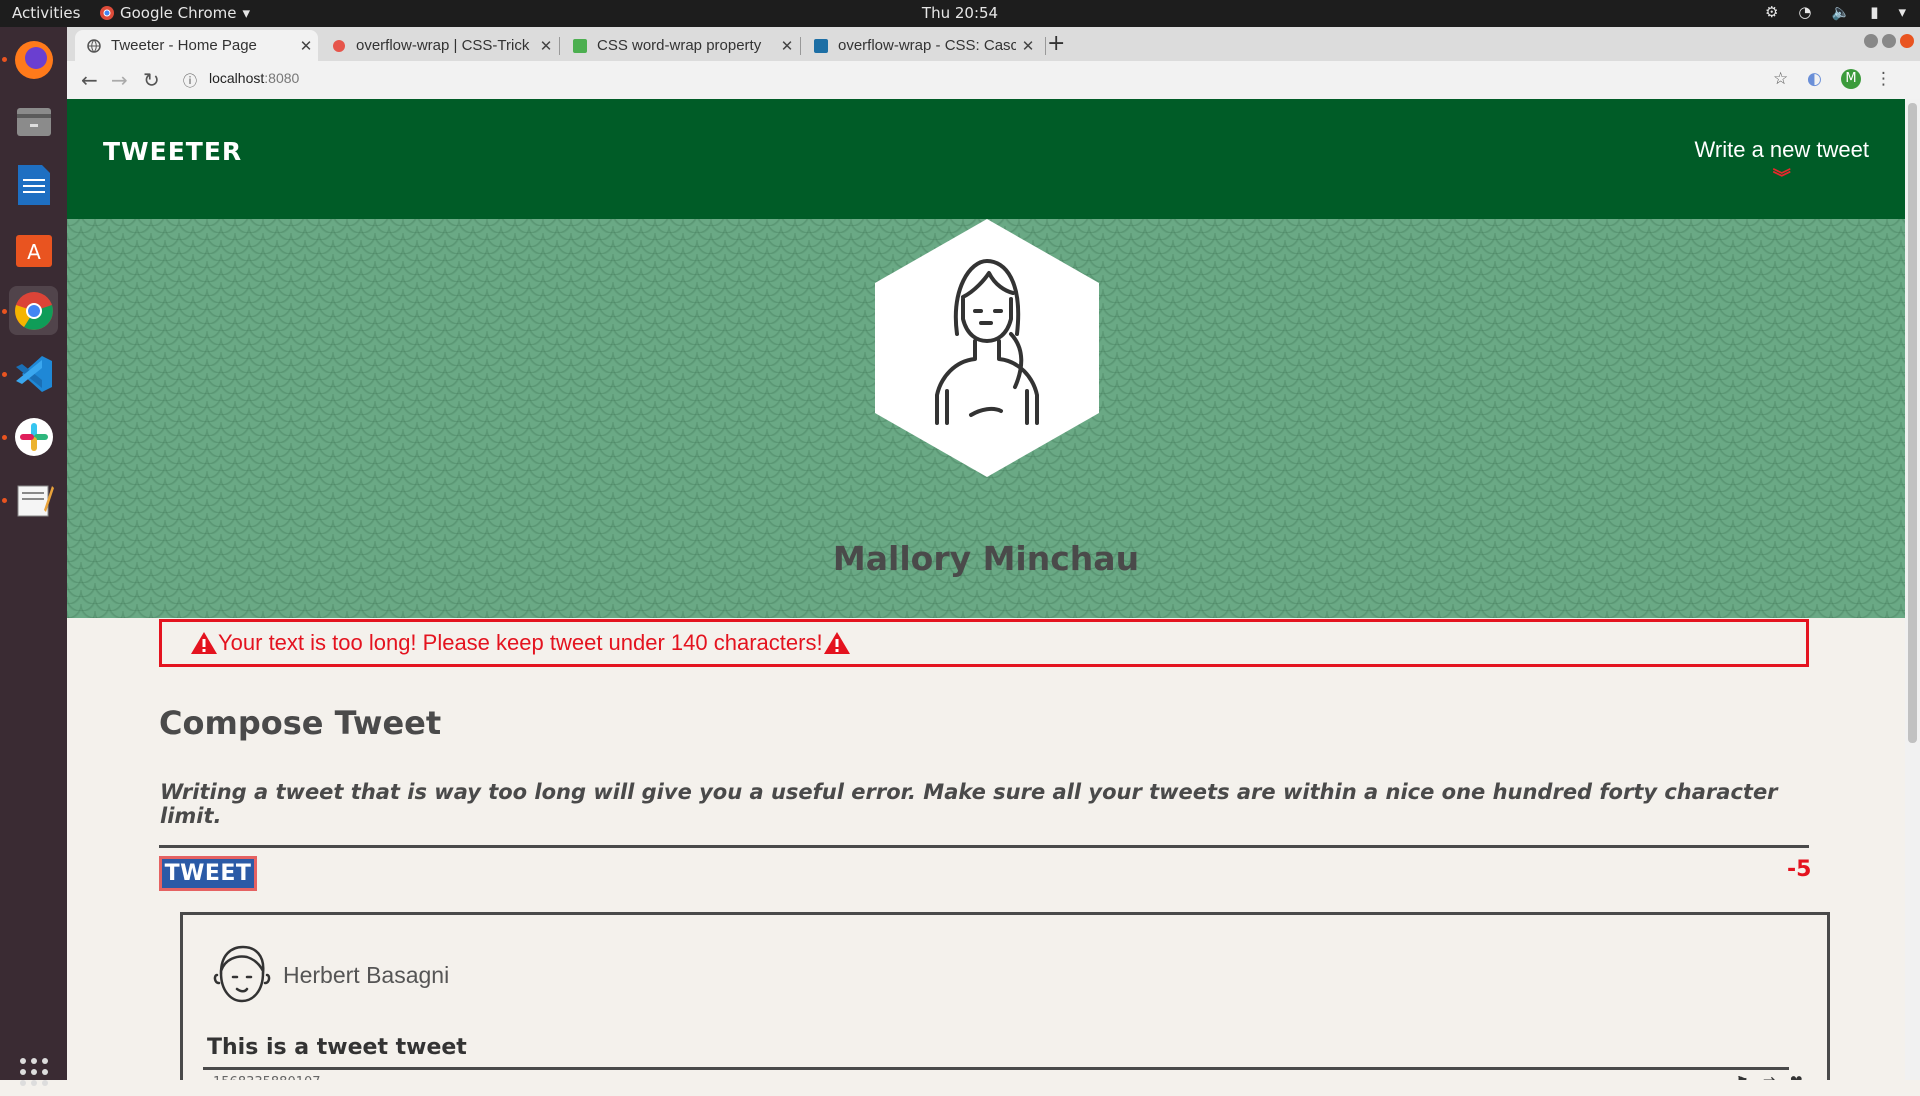 The image size is (1920, 1096). What do you see at coordinates (1056, 43) in the screenshot?
I see `new-tab-button: +` at bounding box center [1056, 43].